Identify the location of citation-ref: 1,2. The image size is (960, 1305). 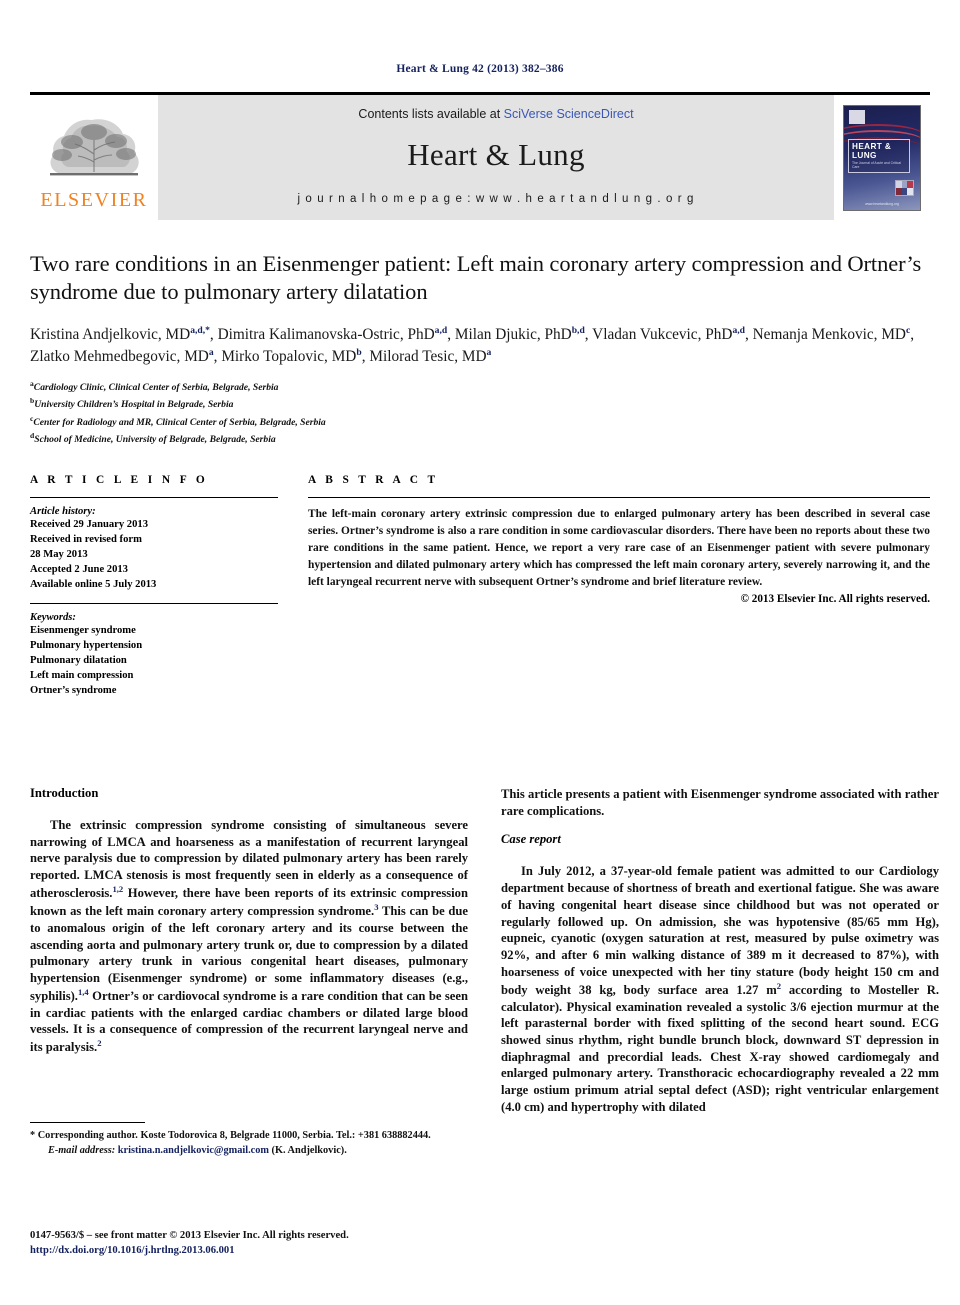
(117, 889).